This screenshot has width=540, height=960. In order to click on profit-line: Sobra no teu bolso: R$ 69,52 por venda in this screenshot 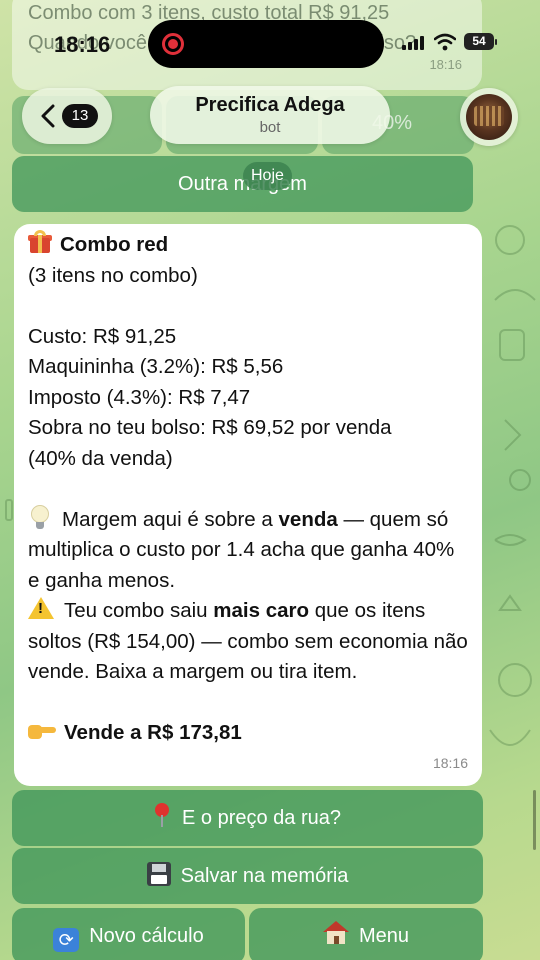, I will do `click(210, 427)`.